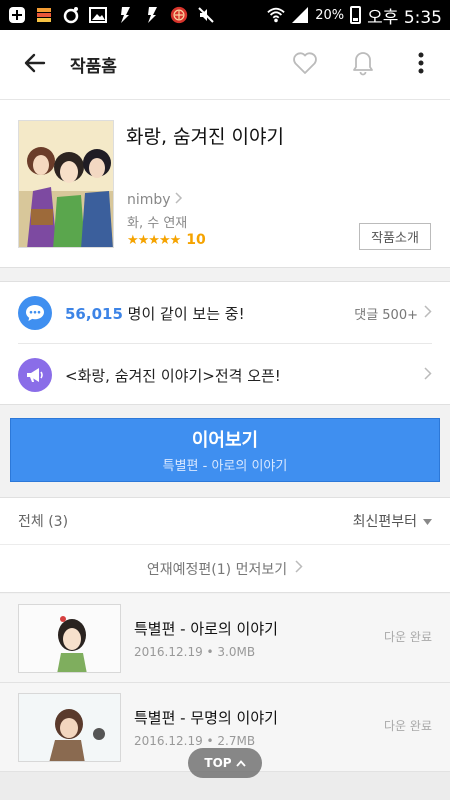 The width and height of the screenshot is (450, 800). I want to click on more-vert-icon, so click(421, 65).